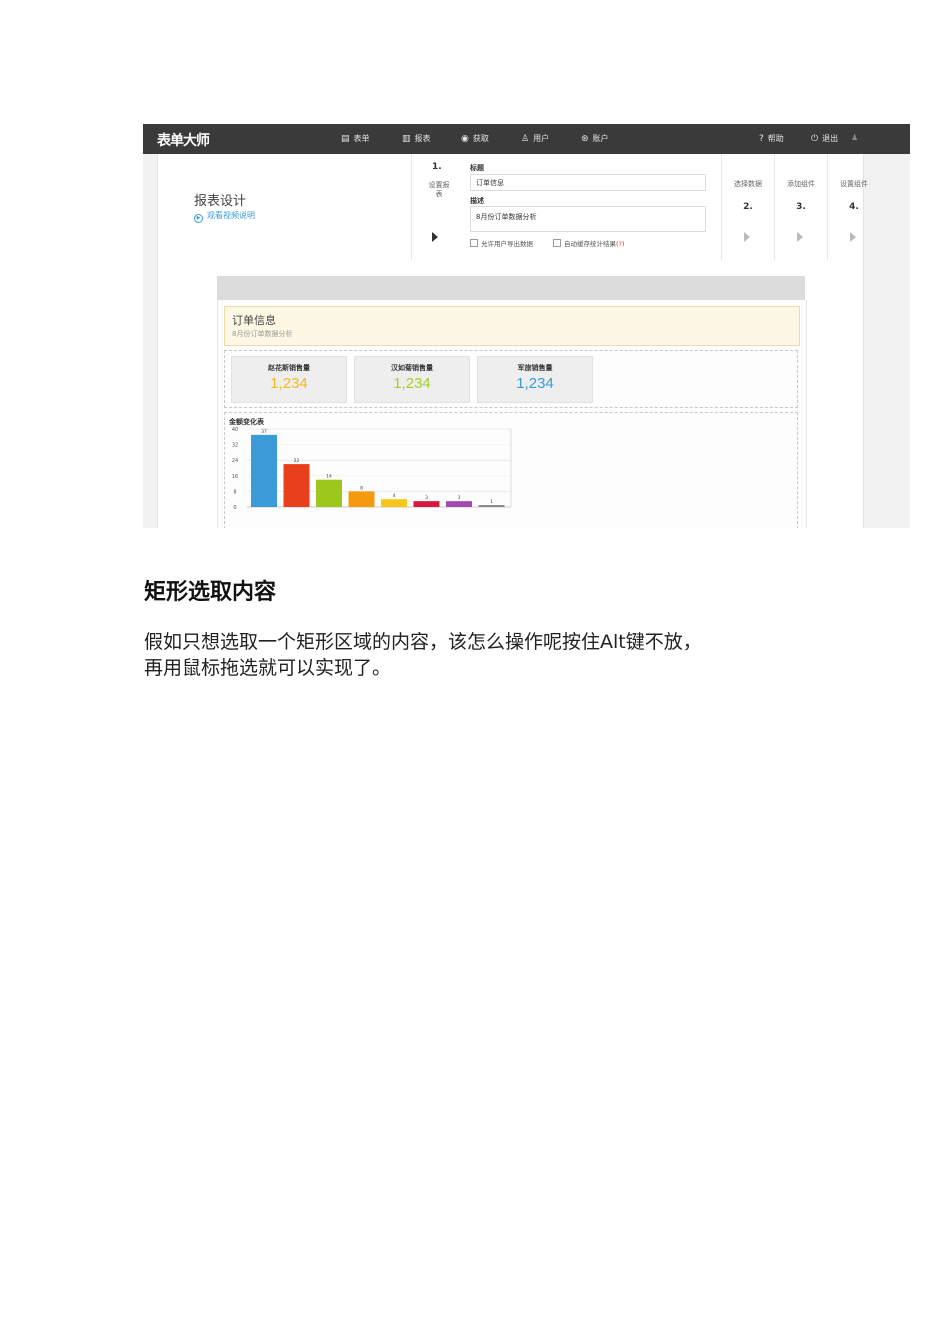 Image resolution: width=950 pixels, height=1344 pixels. What do you see at coordinates (268, 668) in the screenshot?
I see `paragraph-line-2: 再用鼠标拖选就可以实现了。` at bounding box center [268, 668].